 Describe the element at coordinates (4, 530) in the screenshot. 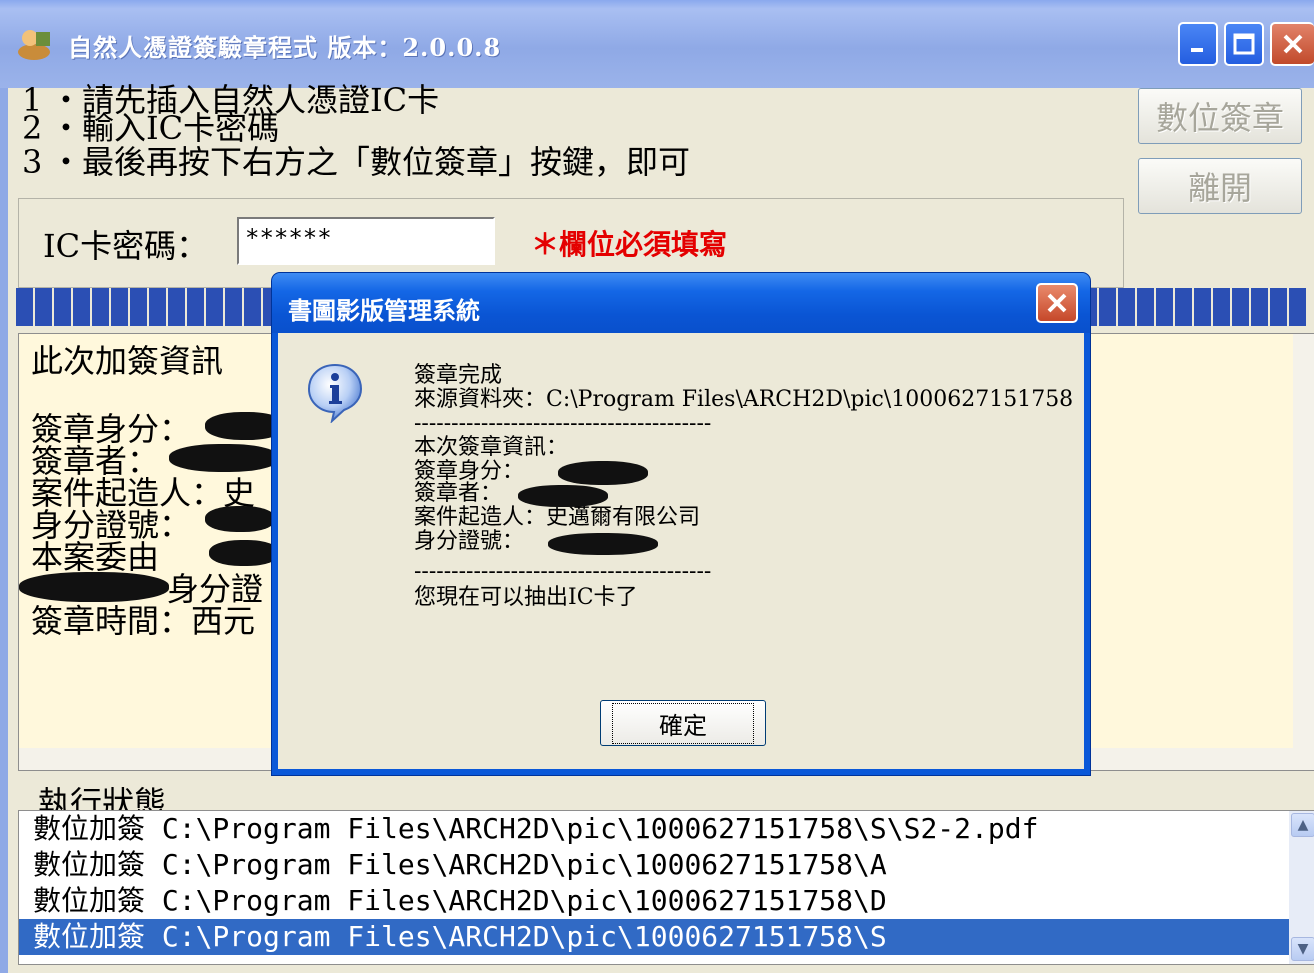

I see `window-border` at that location.